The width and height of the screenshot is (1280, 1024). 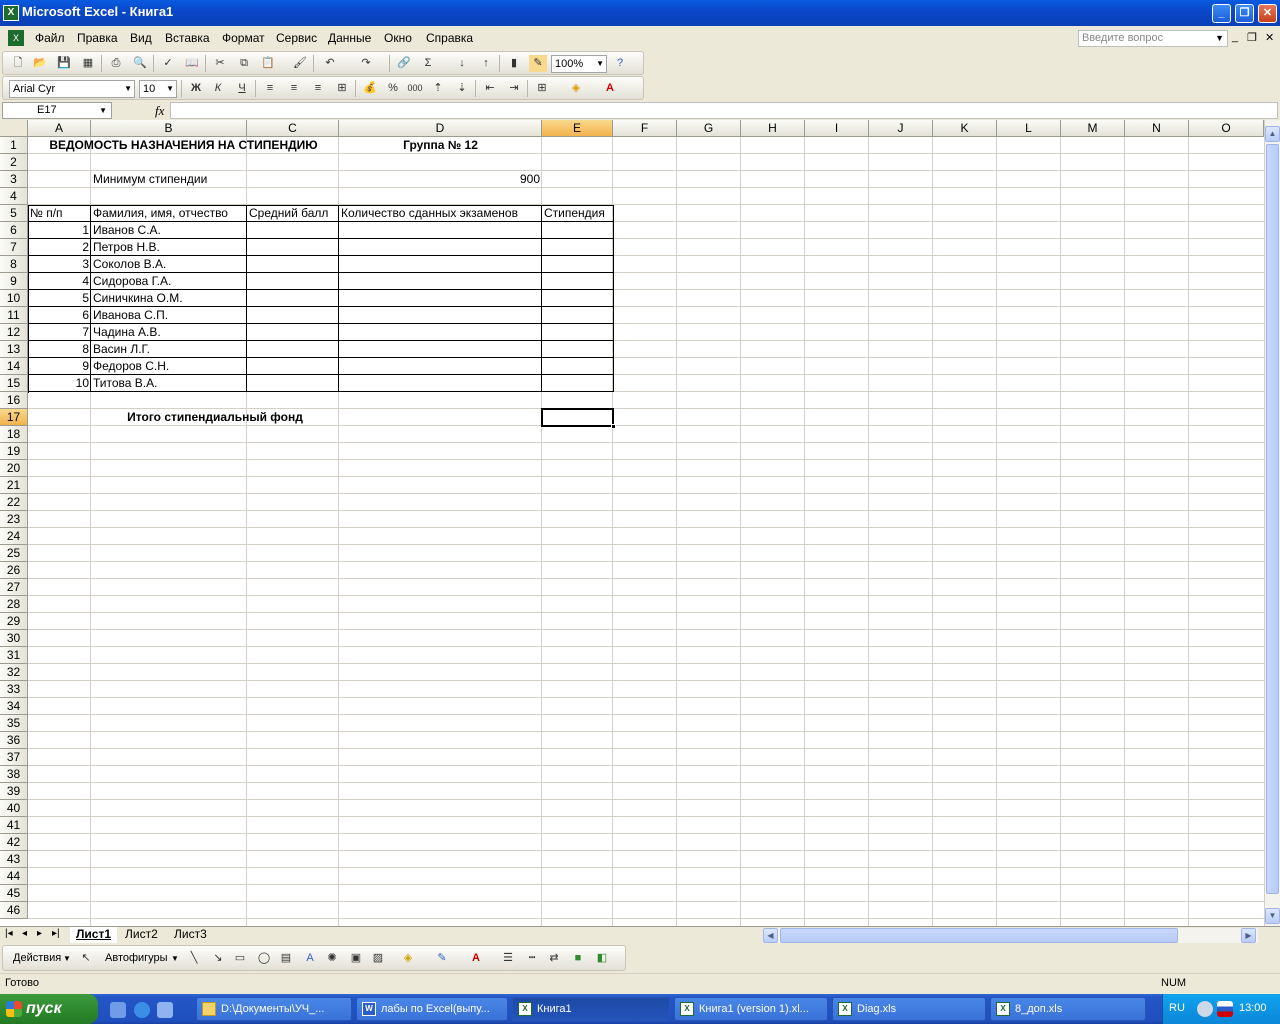 What do you see at coordinates (240, 958) in the screenshot?
I see `rectangle-icon: ▭` at bounding box center [240, 958].